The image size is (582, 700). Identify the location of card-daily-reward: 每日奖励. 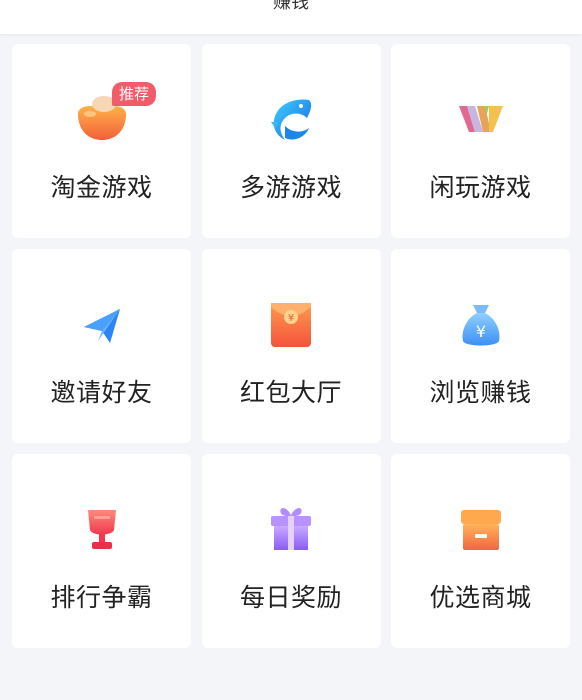
(291, 551).